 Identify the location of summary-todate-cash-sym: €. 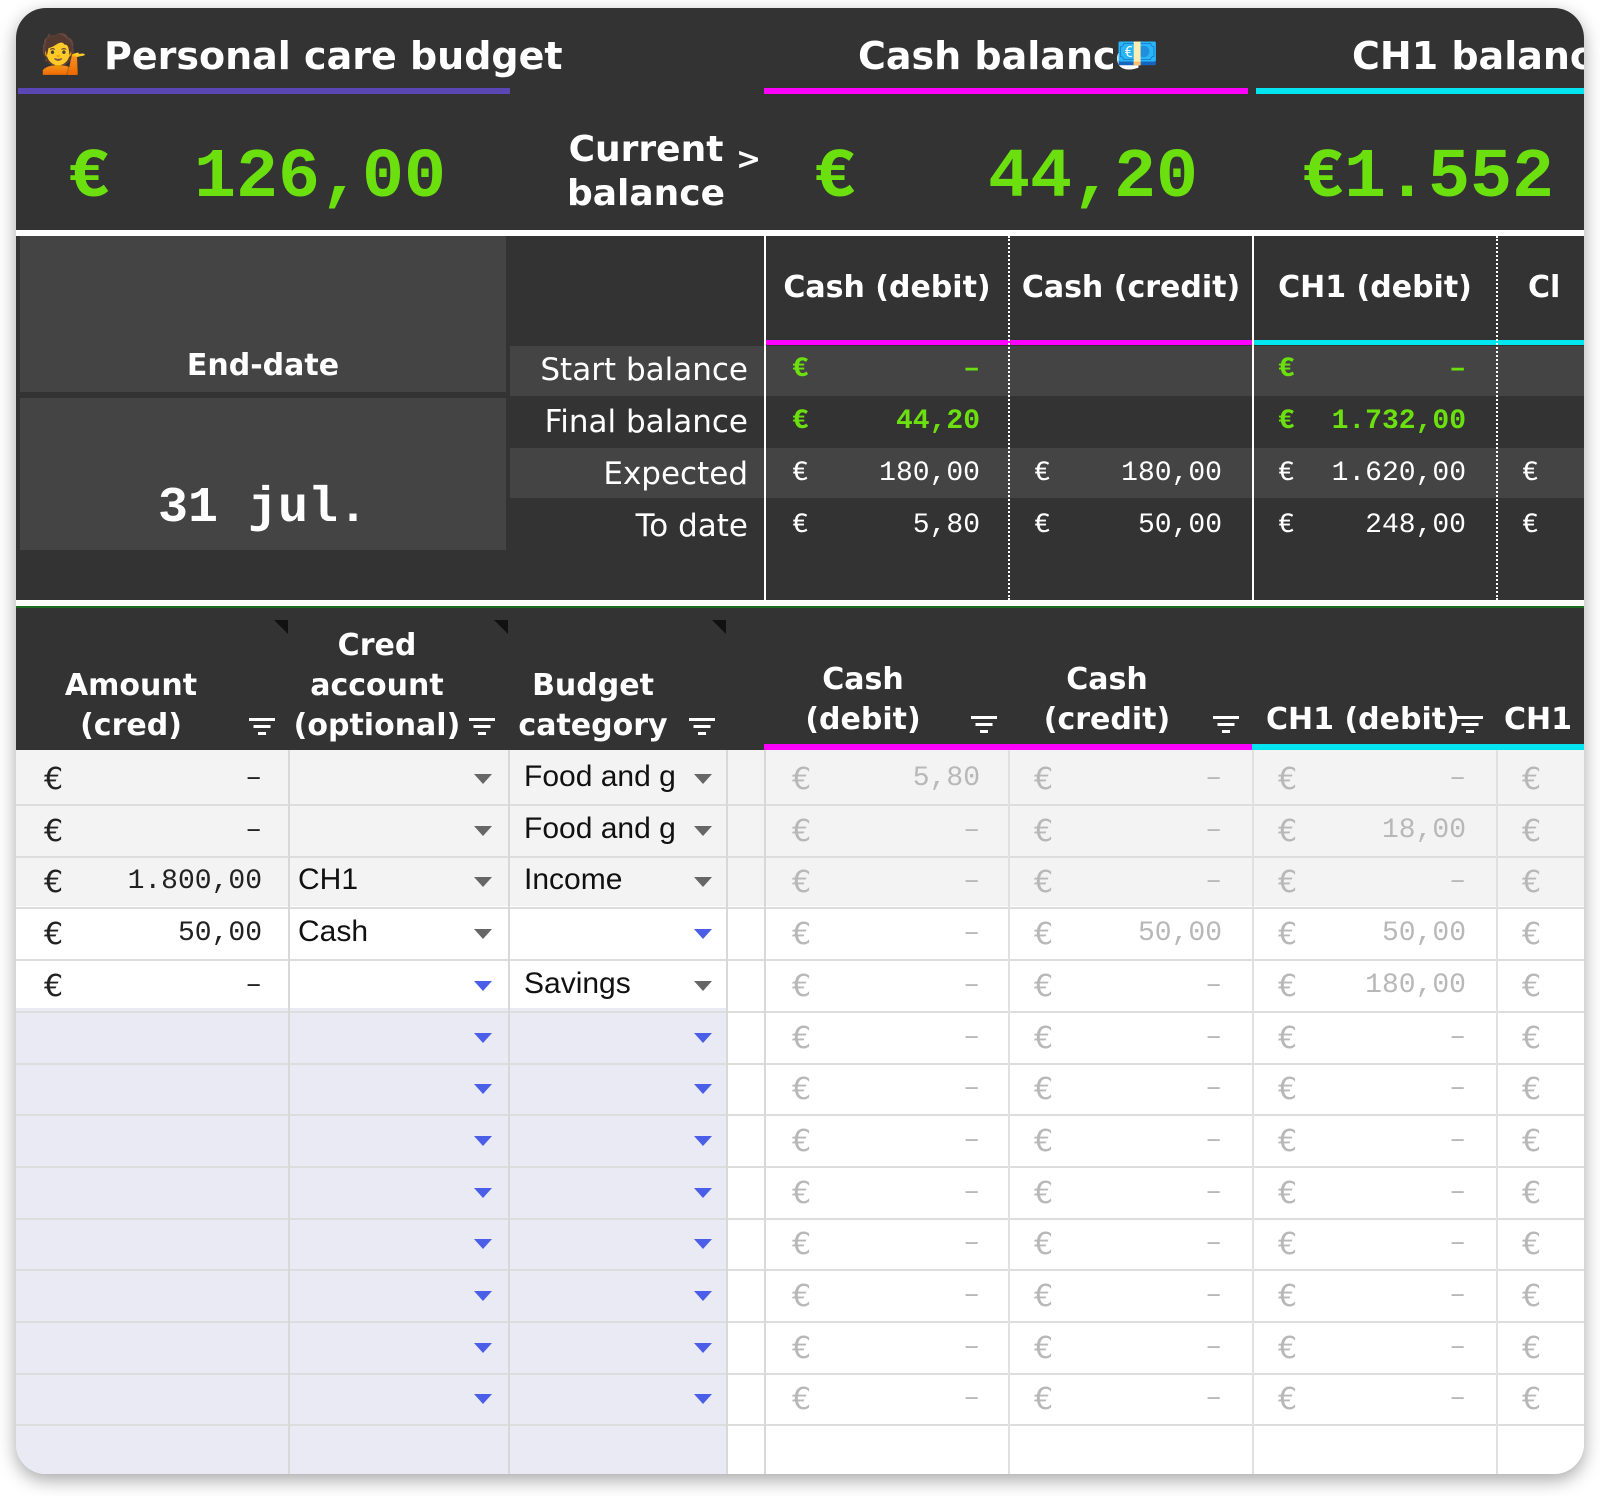
(800, 525).